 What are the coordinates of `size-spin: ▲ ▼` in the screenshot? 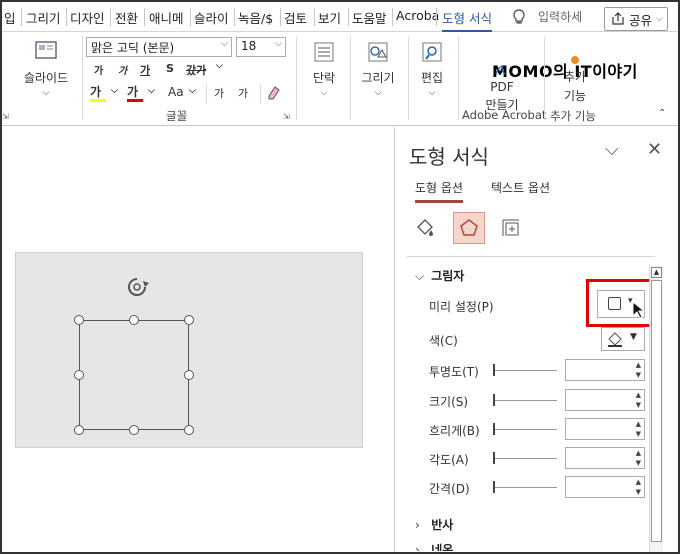 It's located at (605, 400).